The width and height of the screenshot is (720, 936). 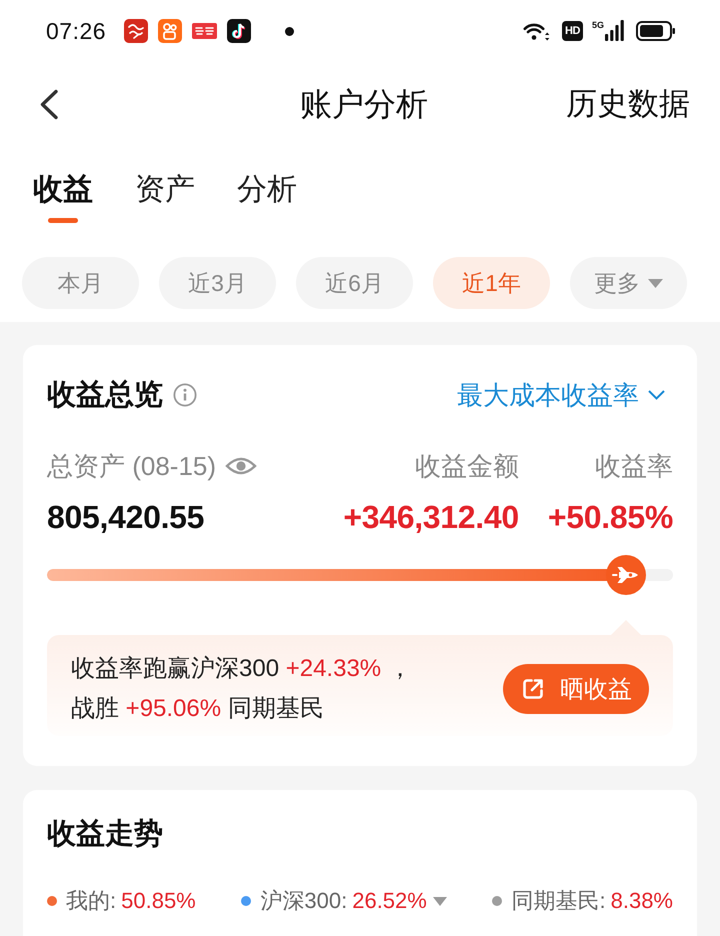 I want to click on period-chip: 近1年, so click(x=491, y=283).